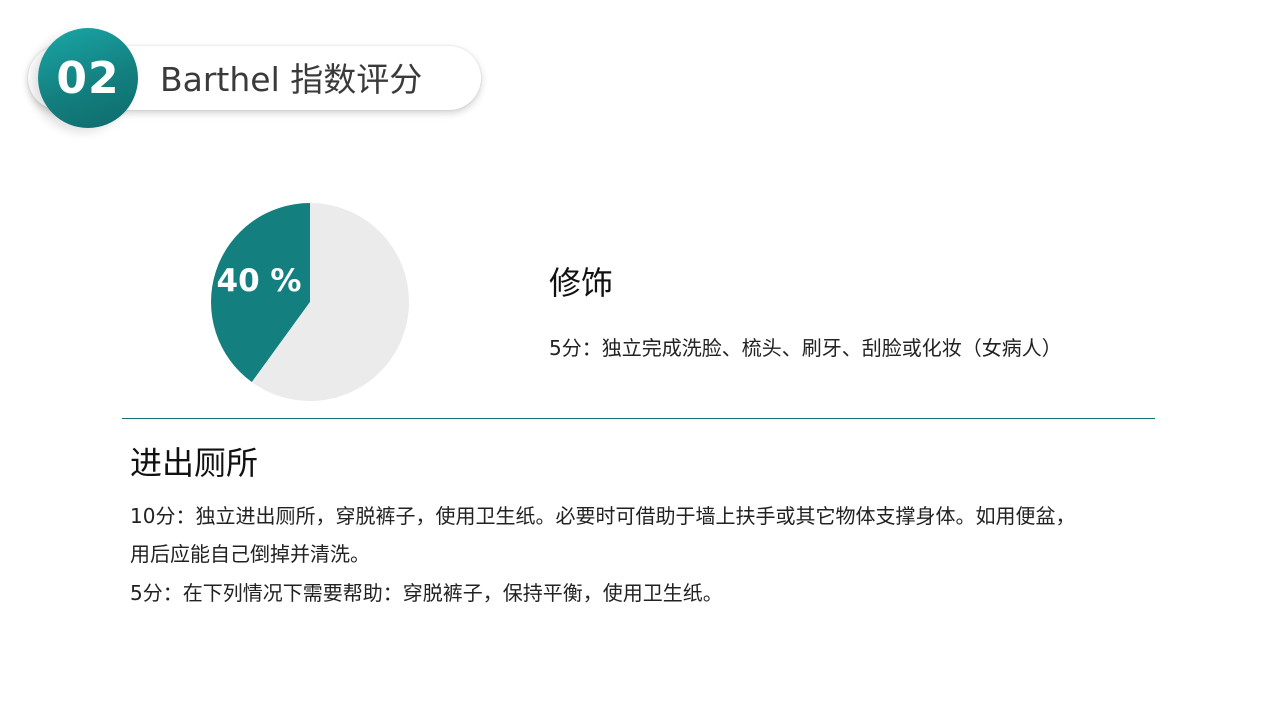 This screenshot has width=1280, height=720. I want to click on page-title: Barthel 指数评分, so click(291, 79).